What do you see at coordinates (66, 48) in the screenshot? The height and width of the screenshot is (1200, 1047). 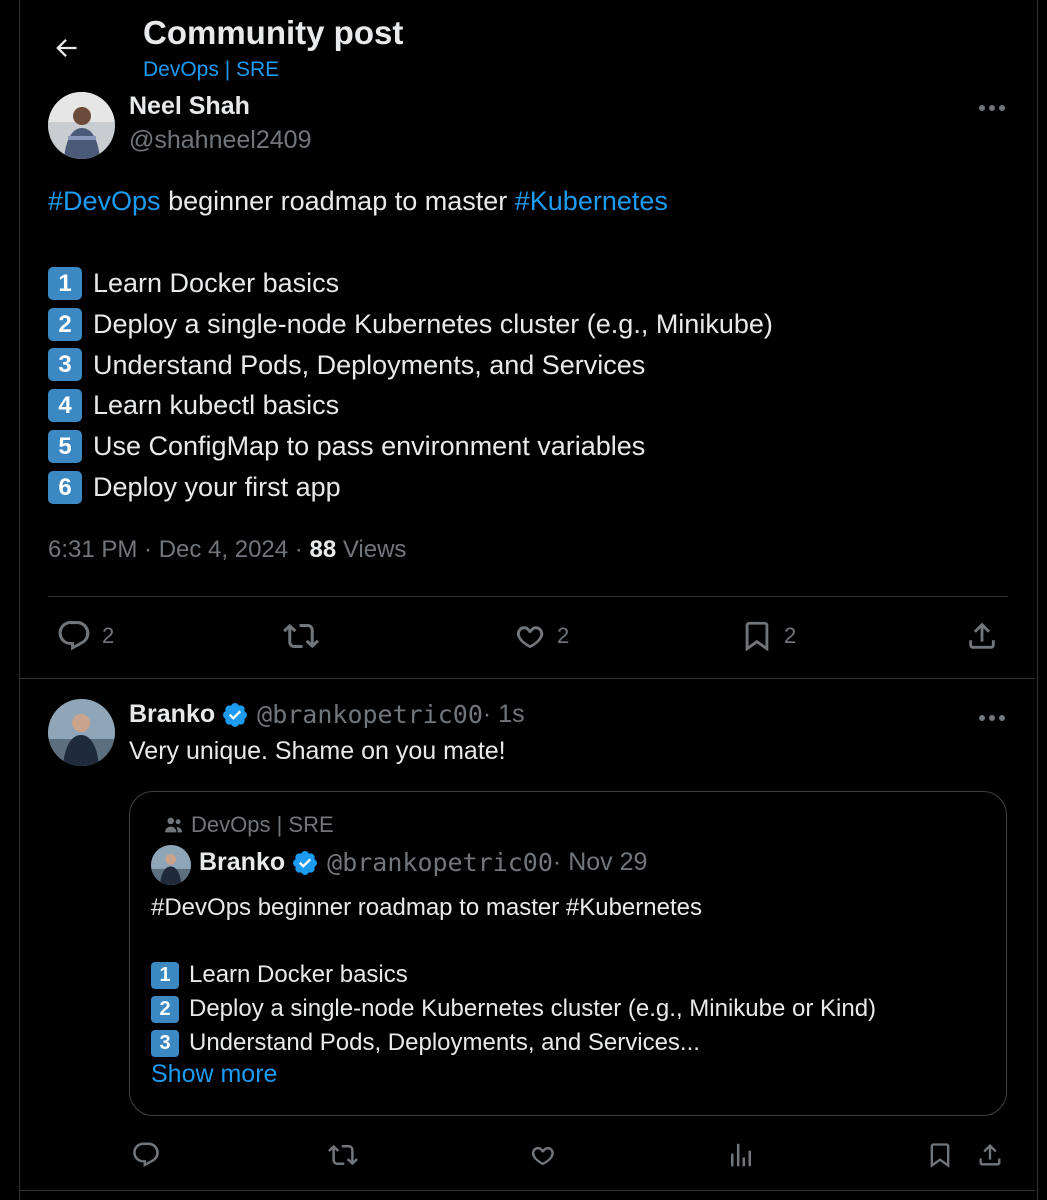 I see `back-arrow-icon` at bounding box center [66, 48].